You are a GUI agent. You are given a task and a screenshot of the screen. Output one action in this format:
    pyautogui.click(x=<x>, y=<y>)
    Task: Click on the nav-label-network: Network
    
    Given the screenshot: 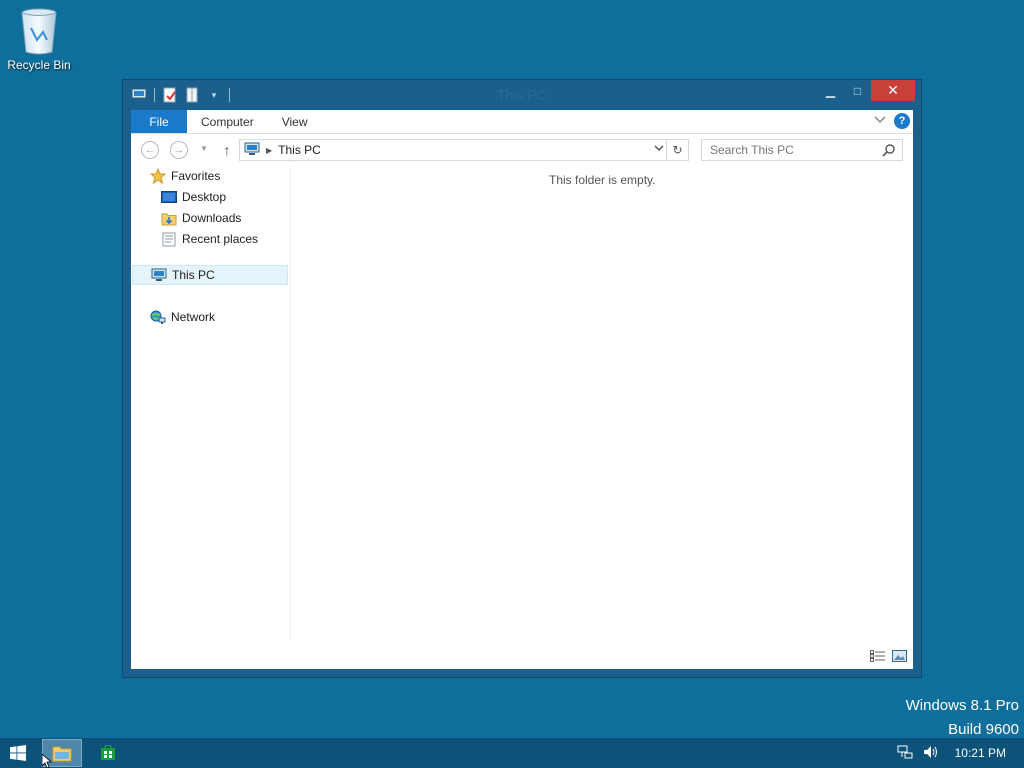 What is the action you would take?
    pyautogui.click(x=193, y=317)
    